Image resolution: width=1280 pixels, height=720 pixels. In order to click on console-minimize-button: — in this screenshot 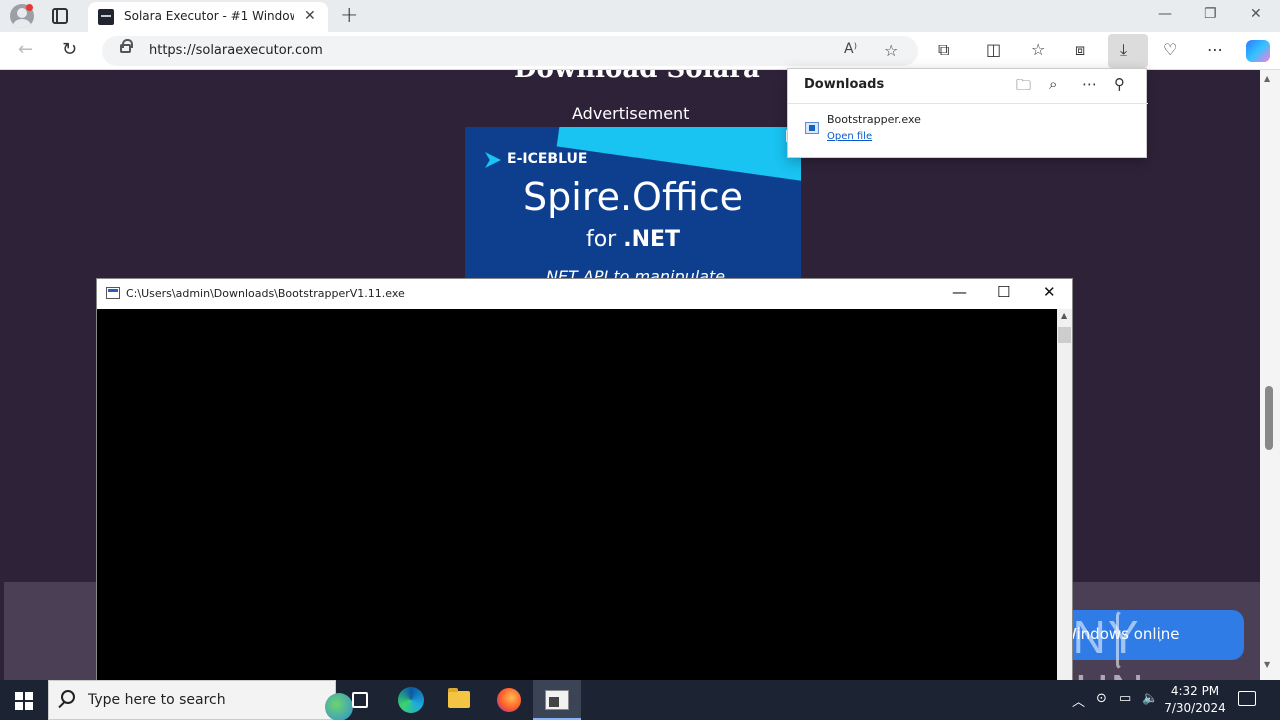, I will do `click(959, 292)`.